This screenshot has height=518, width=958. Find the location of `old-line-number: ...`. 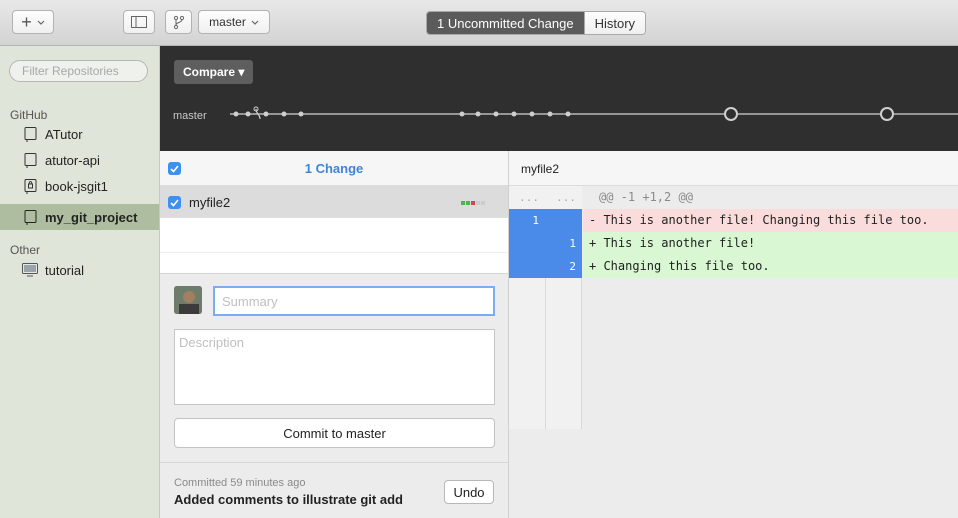

old-line-number: ... is located at coordinates (527, 197).